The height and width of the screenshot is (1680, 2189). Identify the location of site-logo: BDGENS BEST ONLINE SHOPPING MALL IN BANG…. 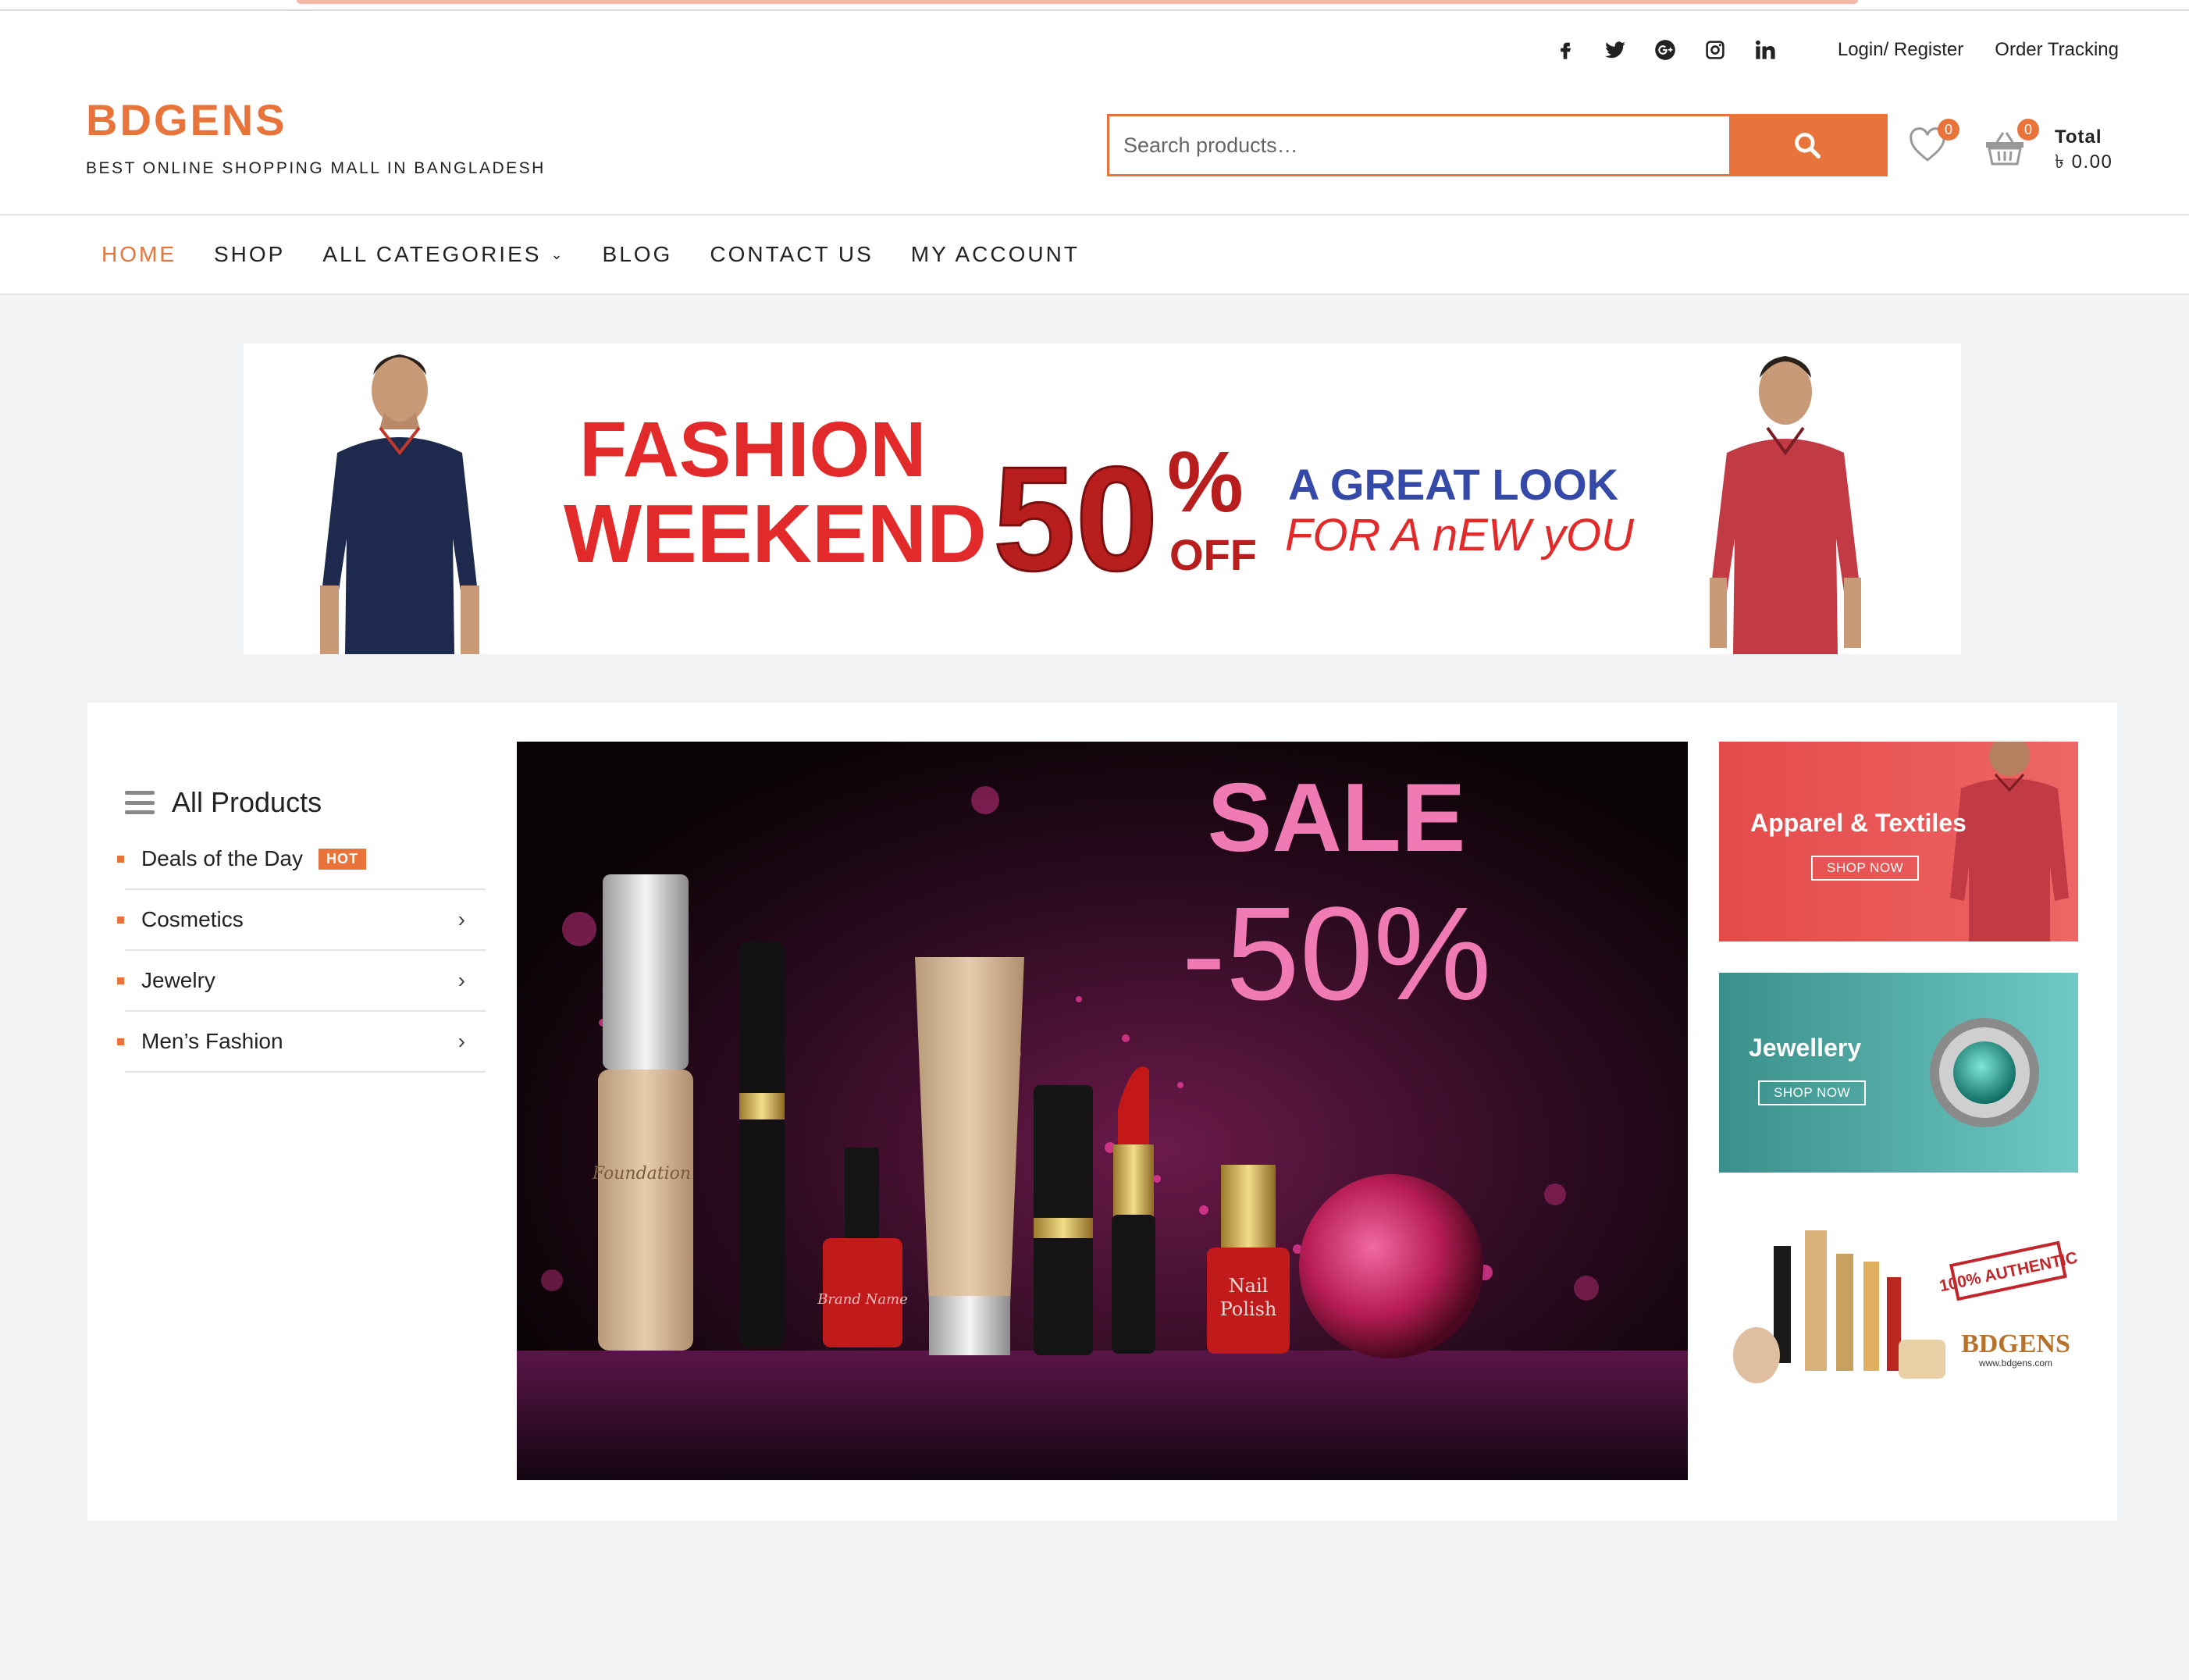
(316, 138).